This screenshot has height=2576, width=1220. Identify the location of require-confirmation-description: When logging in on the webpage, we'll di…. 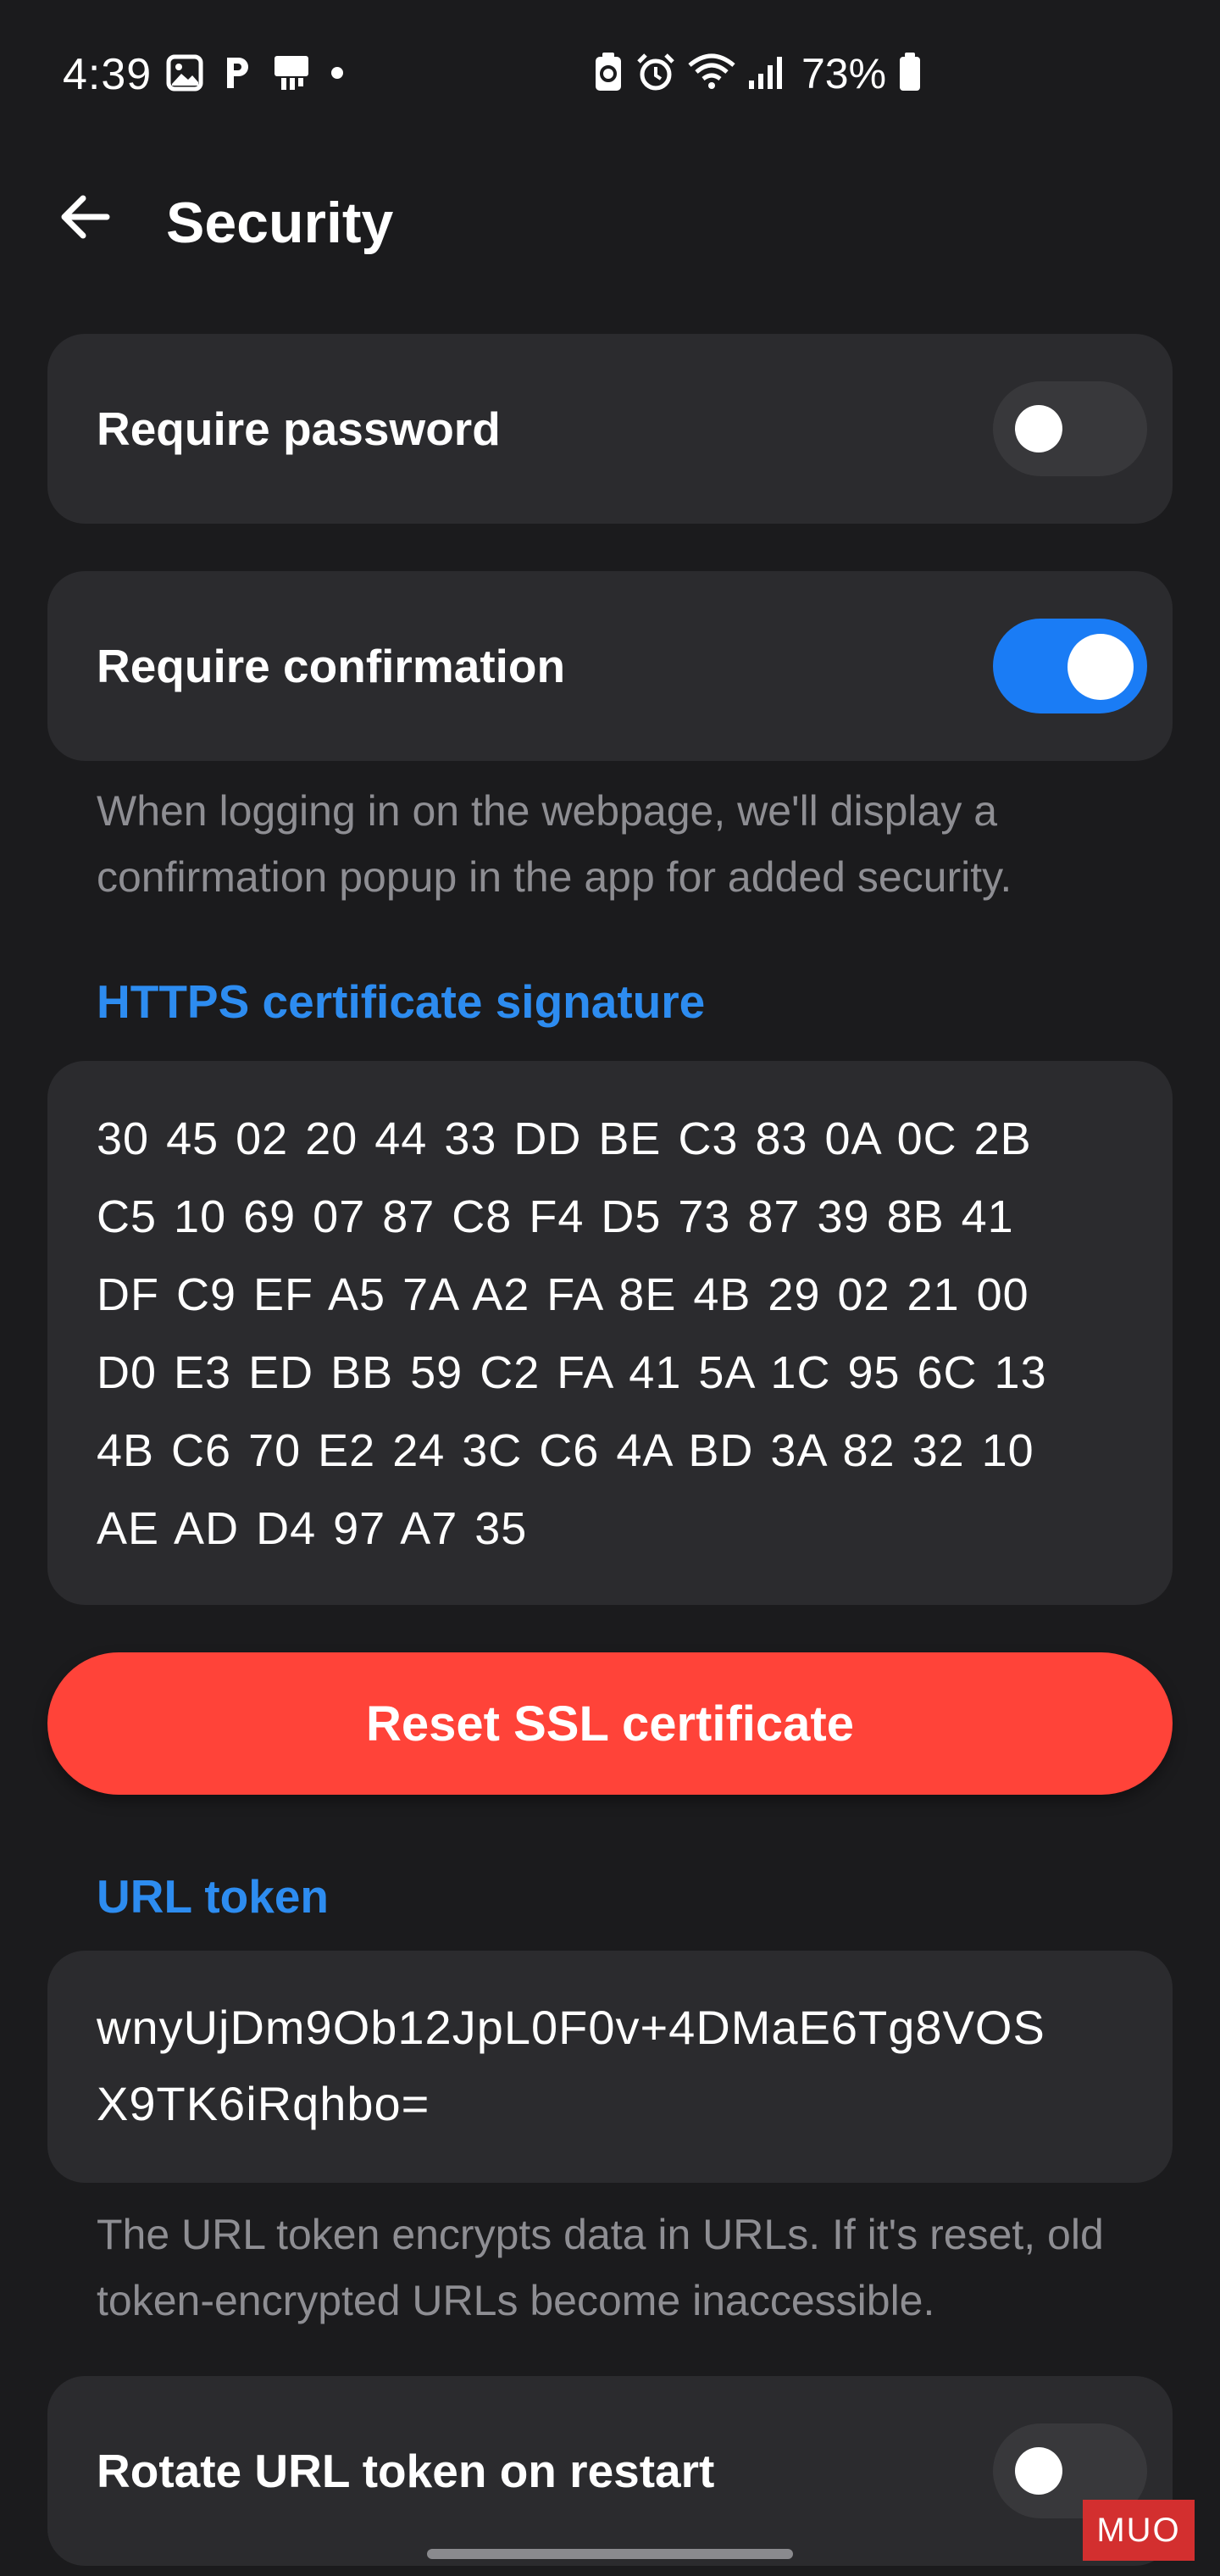
(554, 844).